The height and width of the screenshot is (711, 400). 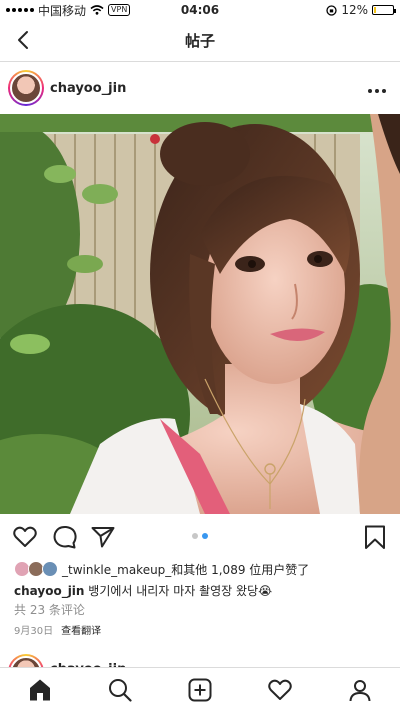 What do you see at coordinates (34, 631) in the screenshot?
I see `post-date: 9月30日` at bounding box center [34, 631].